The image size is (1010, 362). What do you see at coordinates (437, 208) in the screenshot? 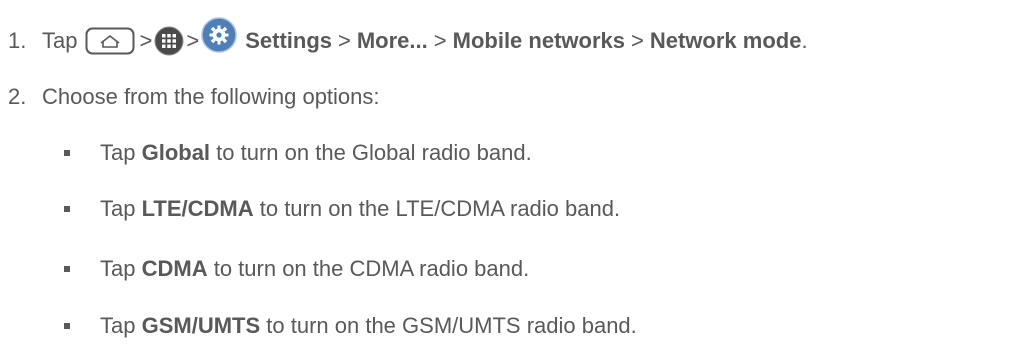
I see `option-suffix: to turn on the LTE/CDMA radio band.` at bounding box center [437, 208].